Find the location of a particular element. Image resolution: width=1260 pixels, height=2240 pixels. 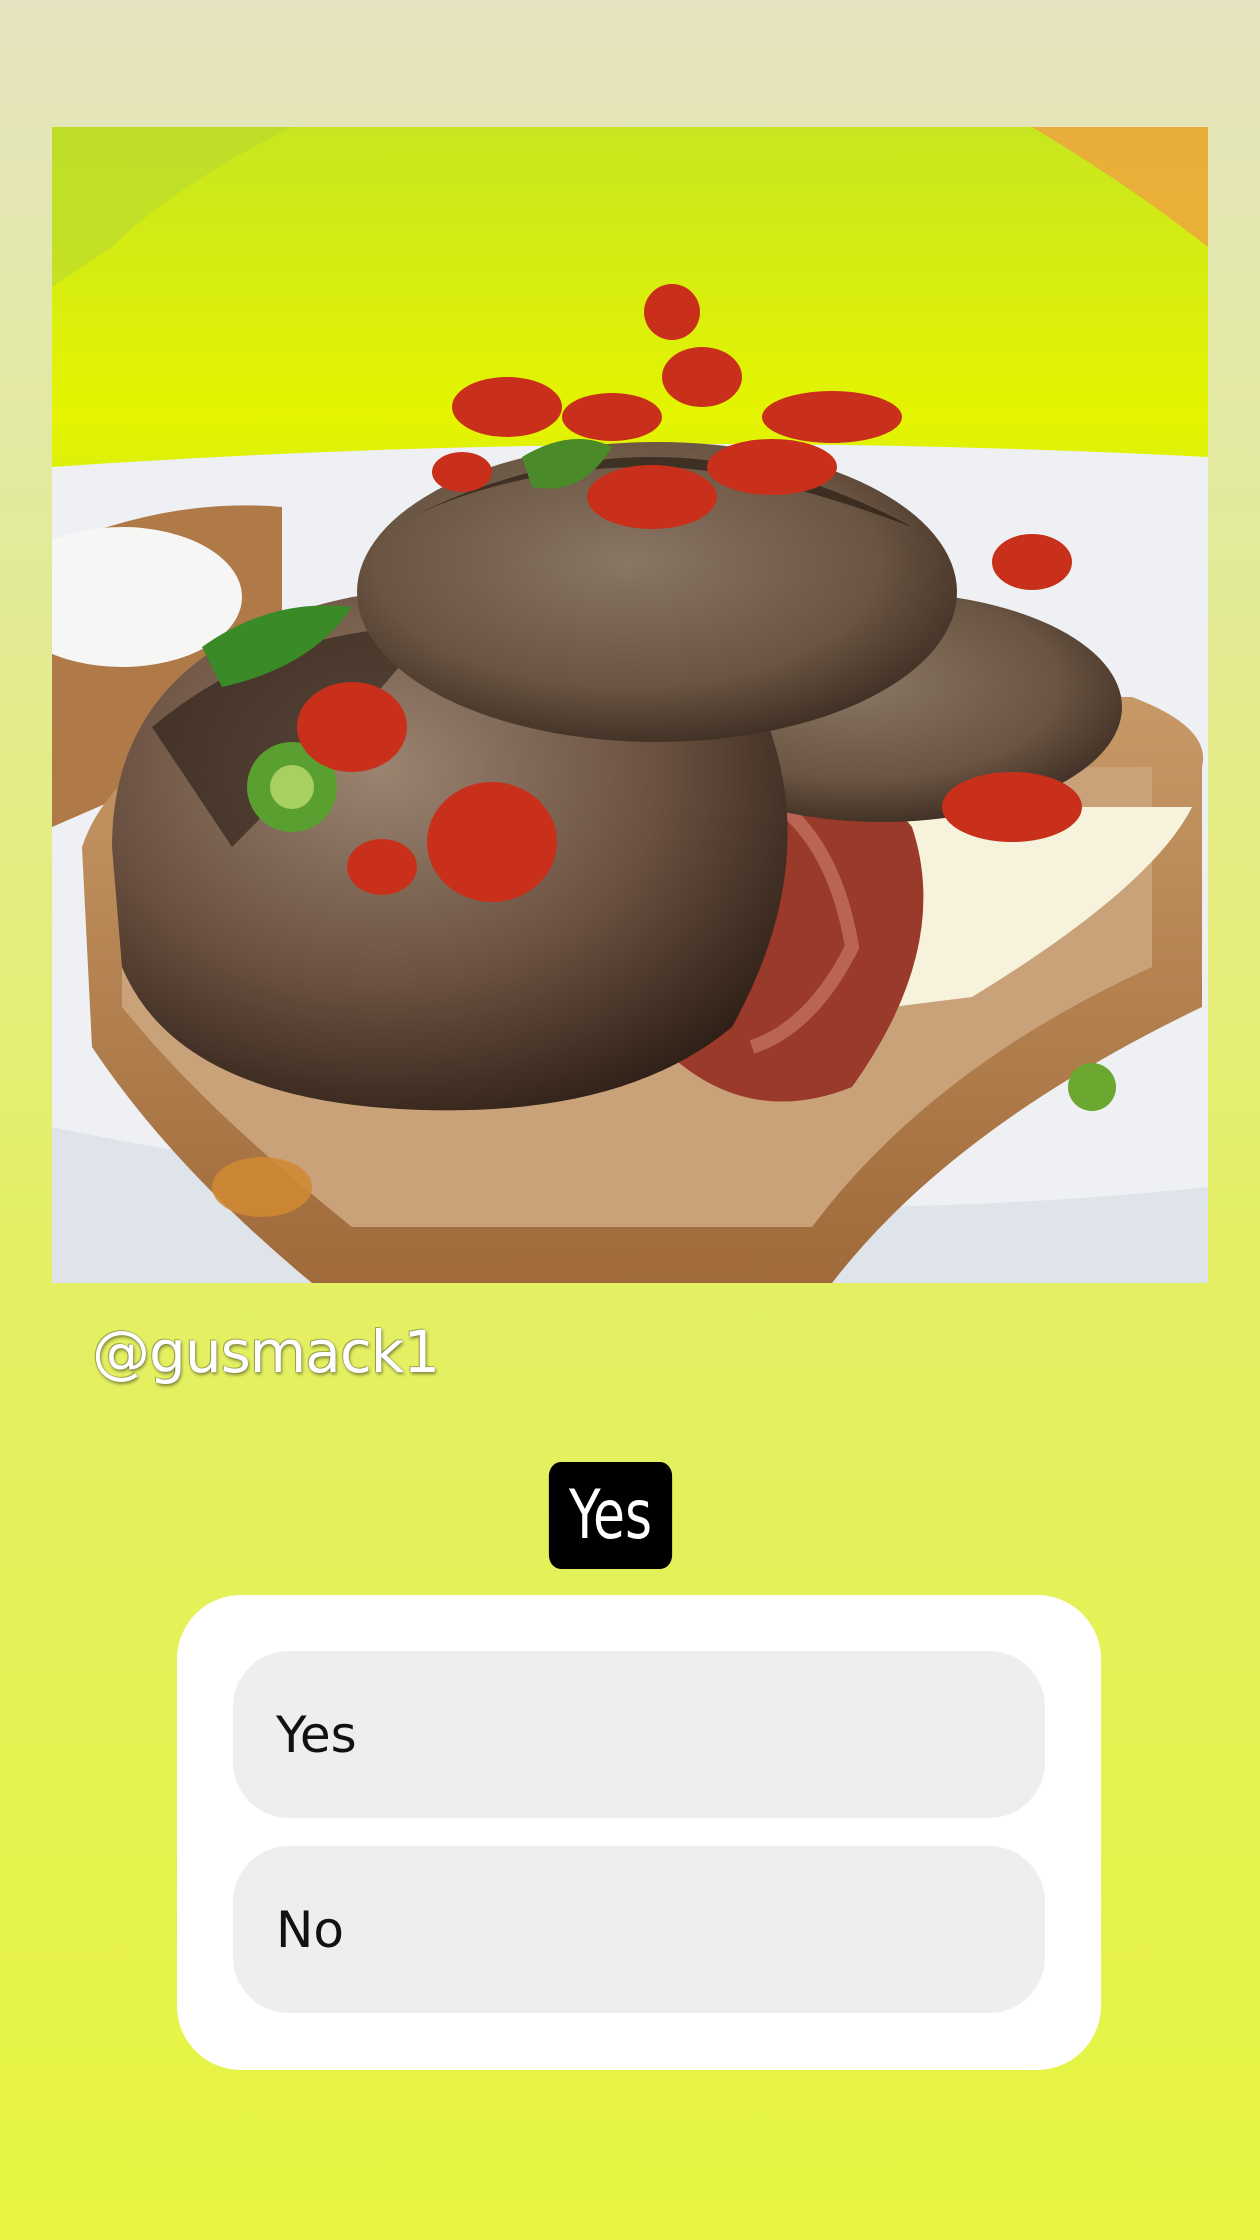

poll-option-yes: Yes is located at coordinates (639, 1734).